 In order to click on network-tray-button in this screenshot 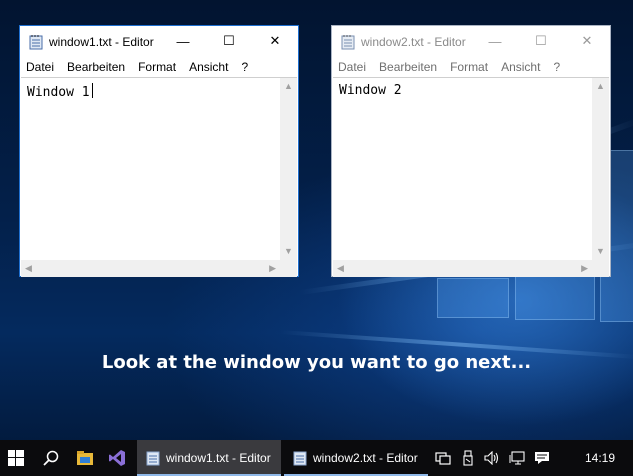, I will do `click(517, 458)`.